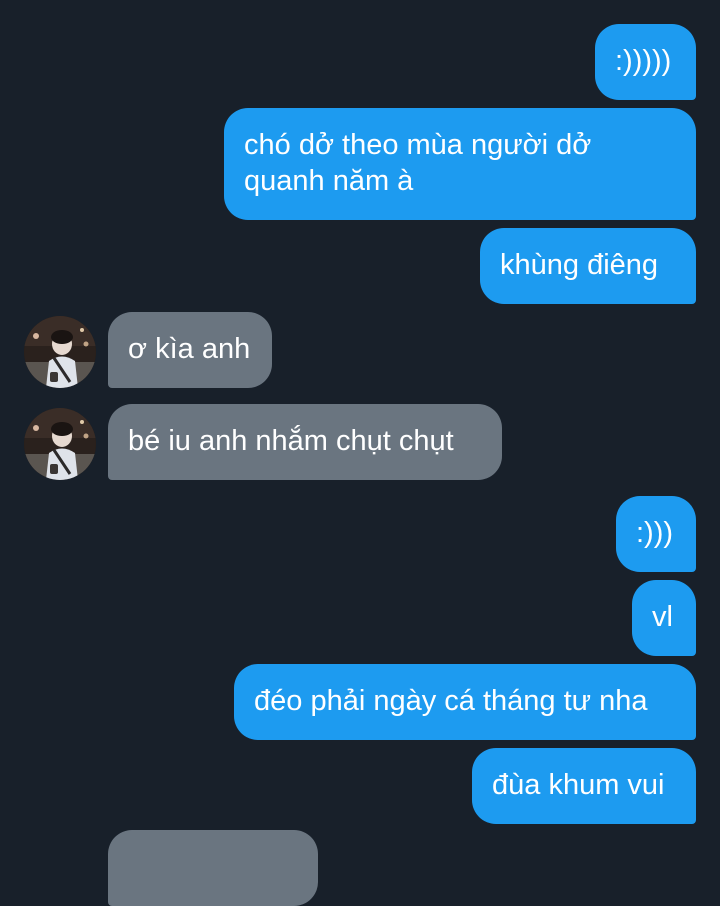 The height and width of the screenshot is (906, 720). What do you see at coordinates (584, 786) in the screenshot?
I see `outgoing-message: đùa khum vui` at bounding box center [584, 786].